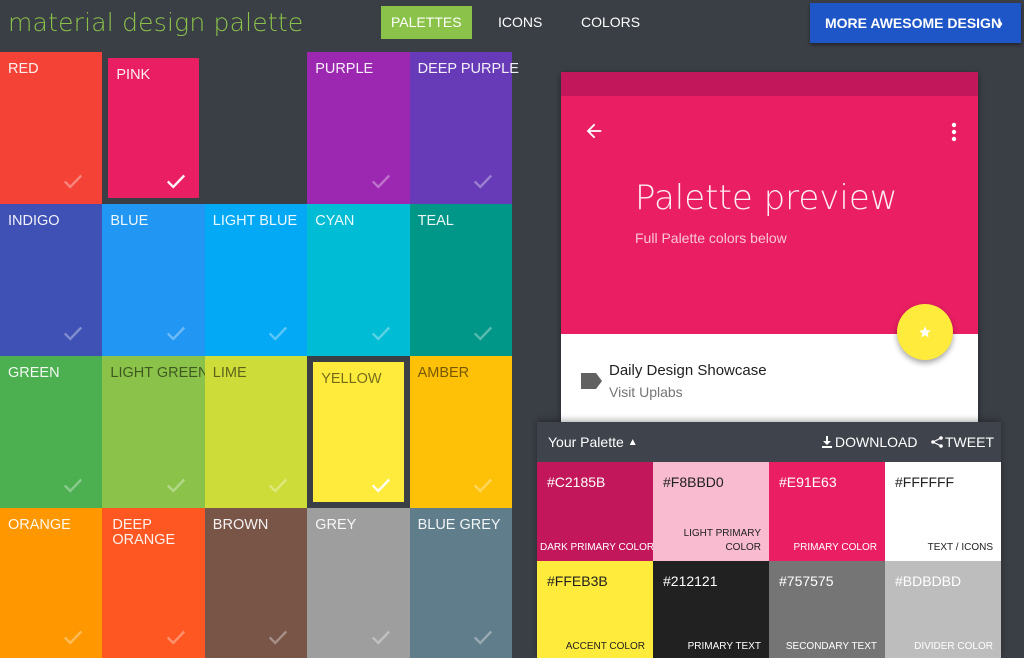 The height and width of the screenshot is (658, 1024). I want to click on palette-tile-label: YELLOW, so click(351, 379).